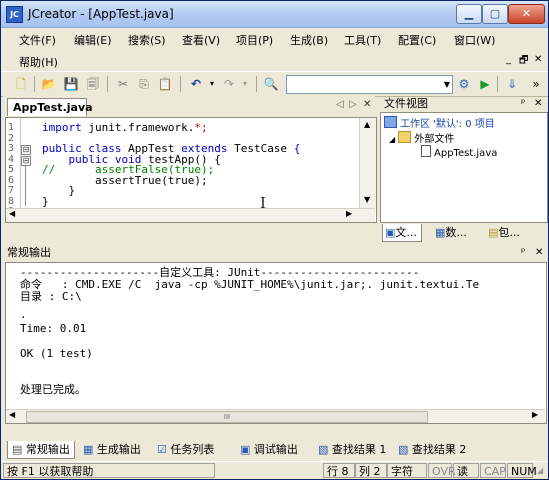 The image size is (549, 480). What do you see at coordinates (405, 449) in the screenshot?
I see `find-results-icon: ▧` at bounding box center [405, 449].